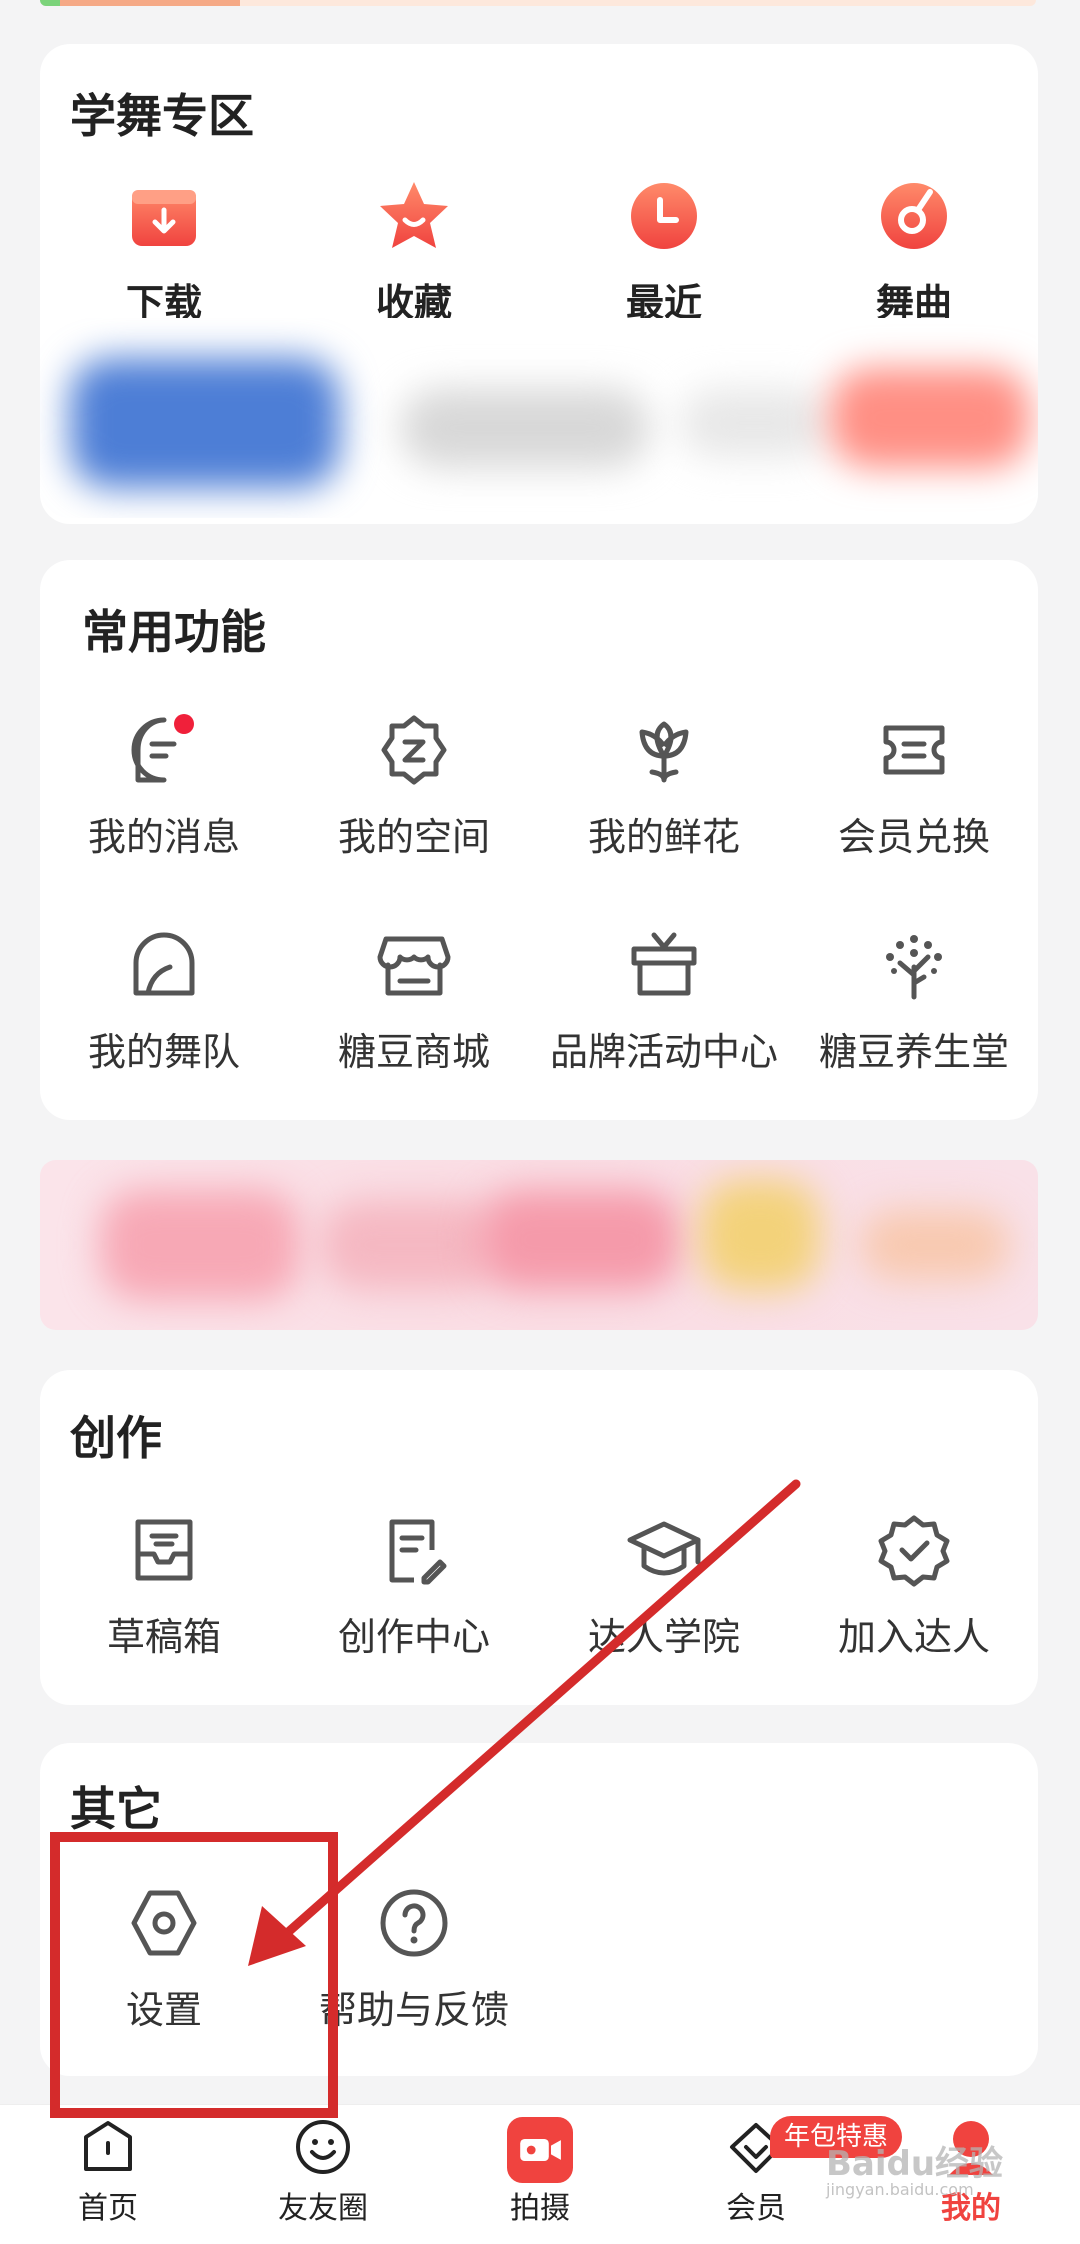  Describe the element at coordinates (414, 251) in the screenshot. I see `favorites-entry: 收藏` at that location.